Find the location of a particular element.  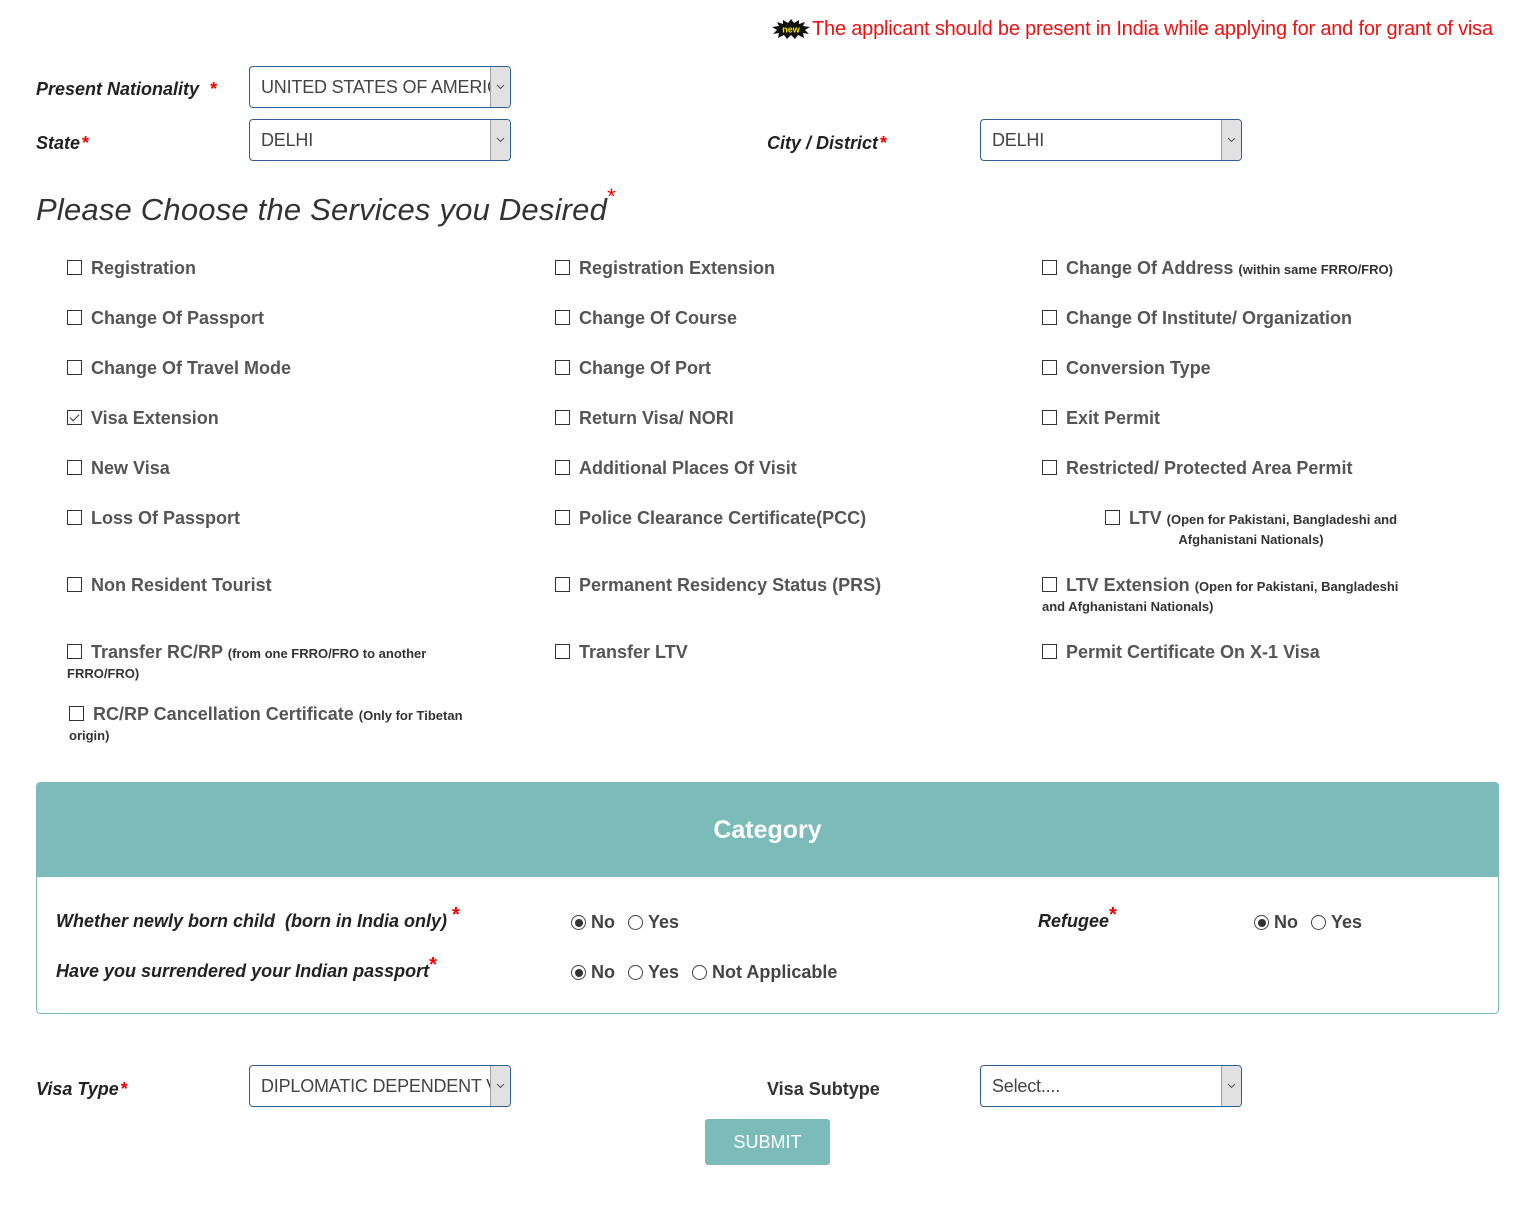

city-value: DELHI is located at coordinates (1018, 139).